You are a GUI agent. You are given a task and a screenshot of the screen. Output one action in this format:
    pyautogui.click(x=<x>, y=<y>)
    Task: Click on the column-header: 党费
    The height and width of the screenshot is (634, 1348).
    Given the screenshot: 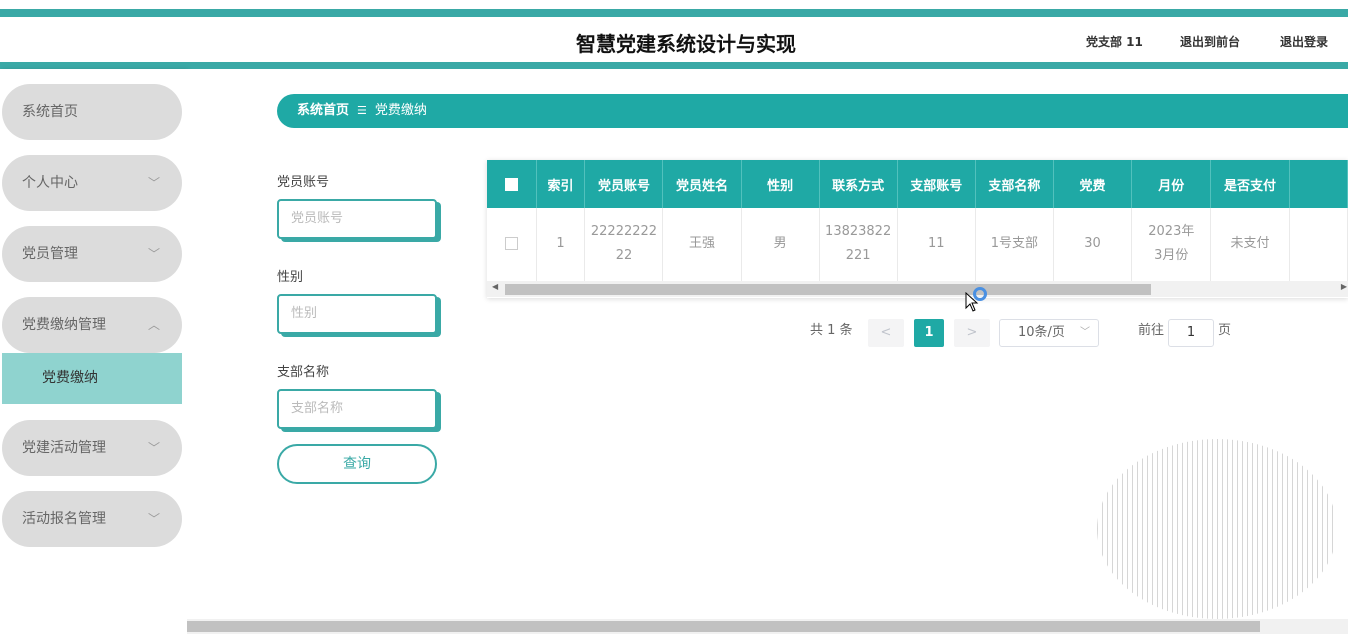 What is the action you would take?
    pyautogui.click(x=1093, y=184)
    